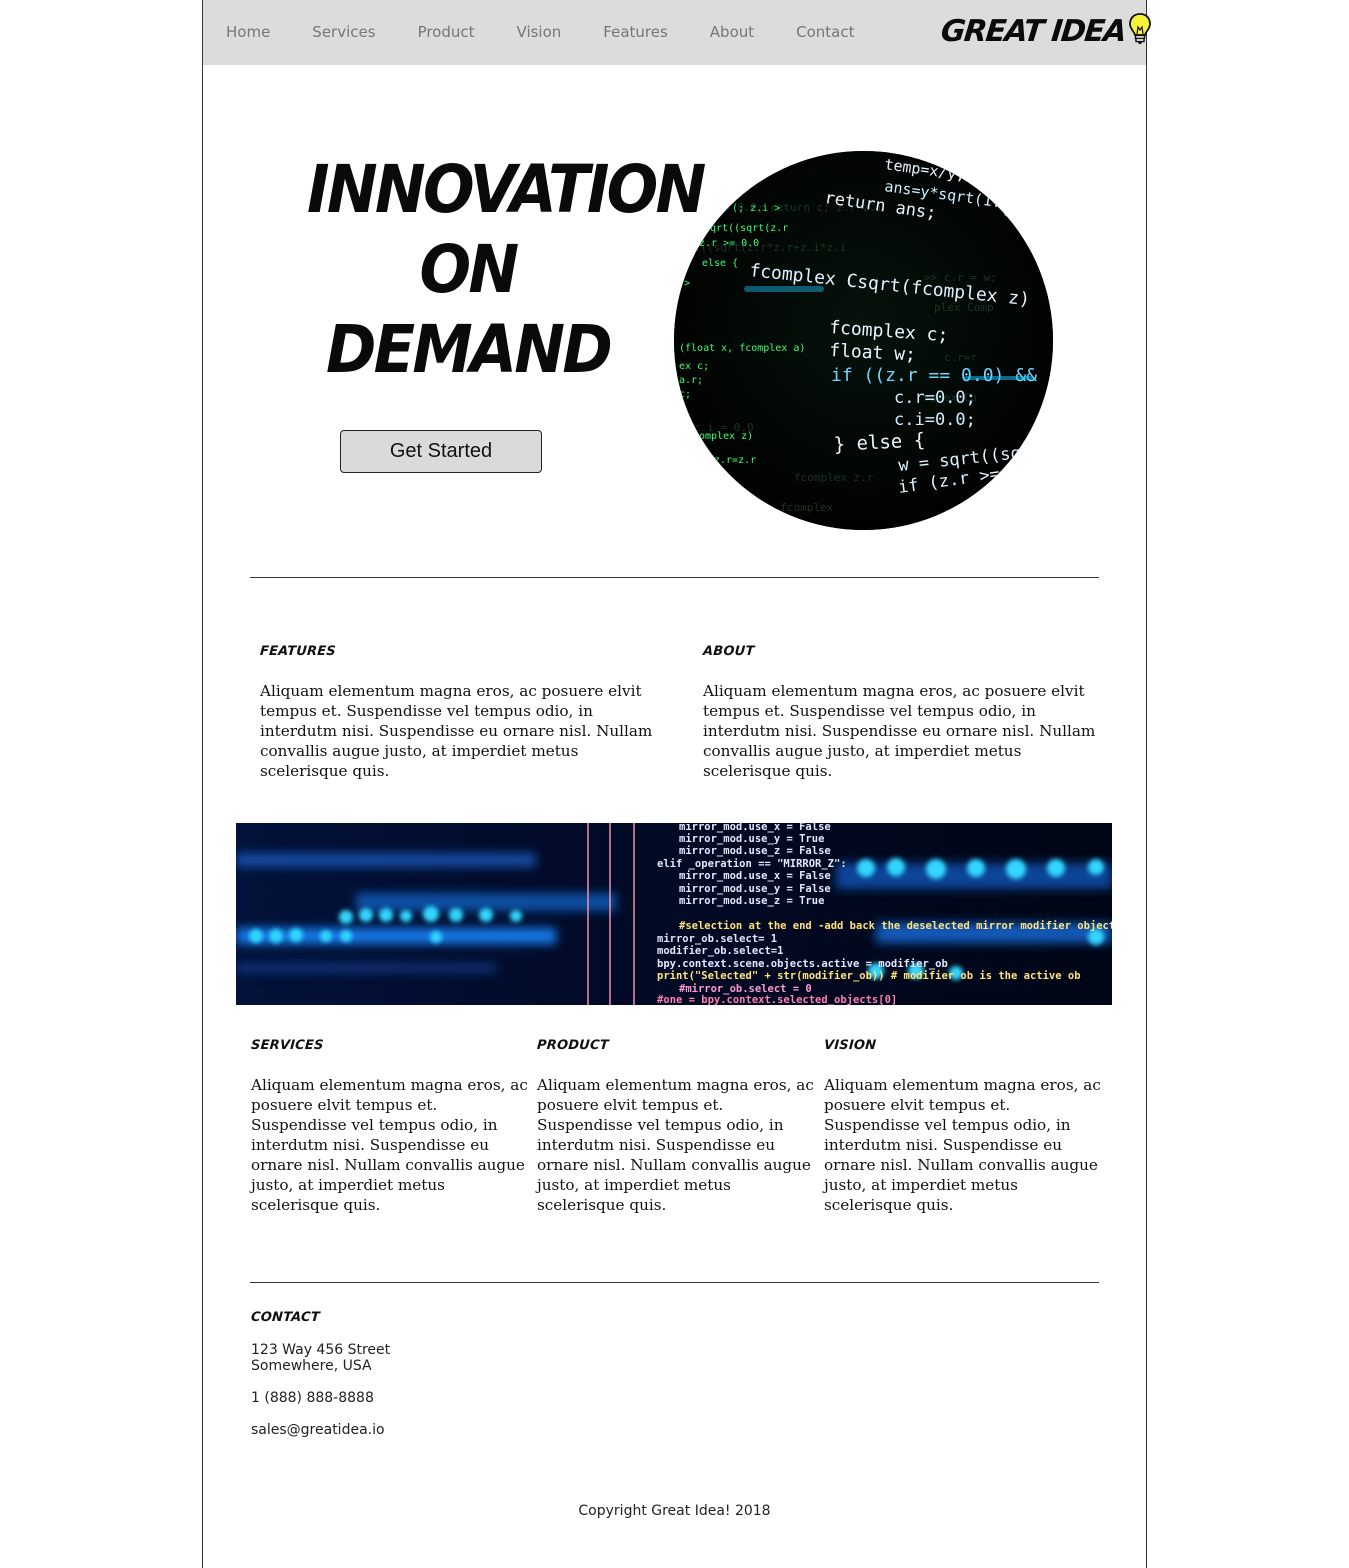 Image resolution: width=1349 pixels, height=1568 pixels. What do you see at coordinates (774, 507) in the screenshot?
I see `svg-text: z.r z.i = fcomplex` at bounding box center [774, 507].